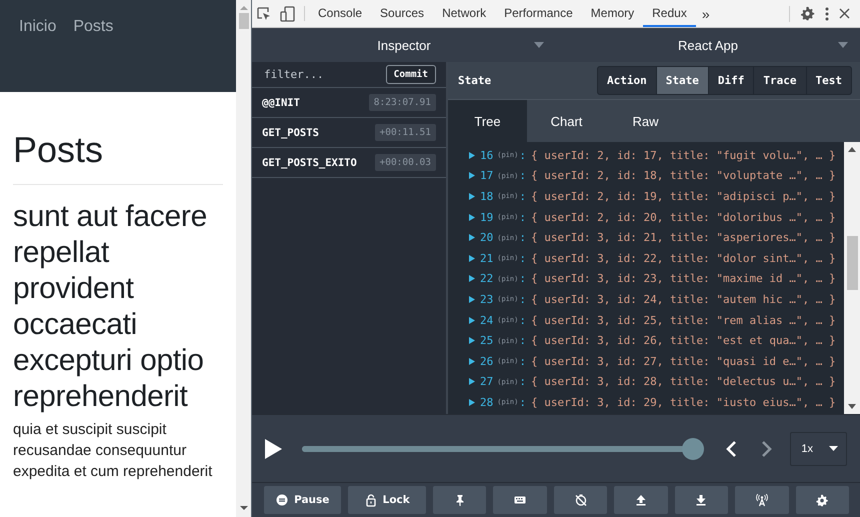 The width and height of the screenshot is (860, 517). Describe the element at coordinates (464, 13) in the screenshot. I see `devtools-tab: Network` at that location.